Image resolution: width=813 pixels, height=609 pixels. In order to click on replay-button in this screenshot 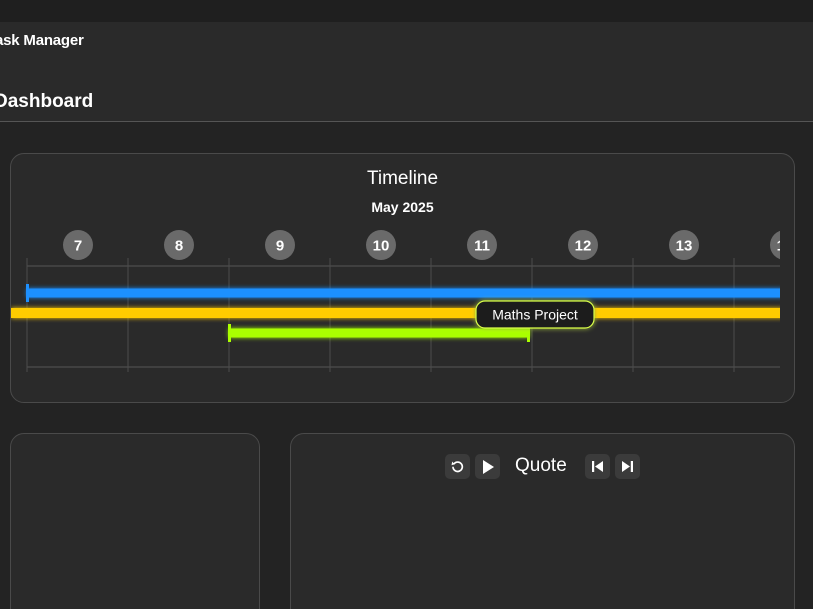, I will do `click(457, 466)`.